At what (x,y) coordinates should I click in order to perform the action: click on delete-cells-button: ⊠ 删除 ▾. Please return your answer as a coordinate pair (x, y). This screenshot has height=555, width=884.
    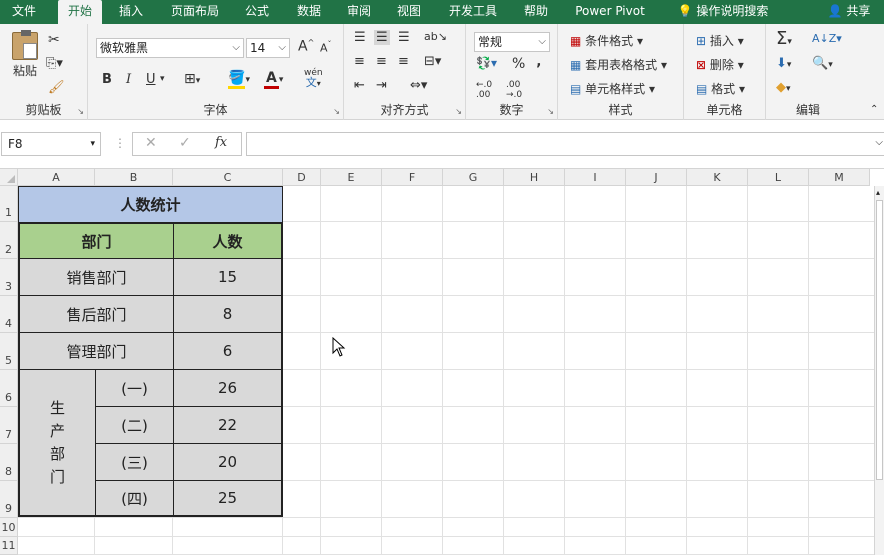
    Looking at the image, I should click on (720, 64).